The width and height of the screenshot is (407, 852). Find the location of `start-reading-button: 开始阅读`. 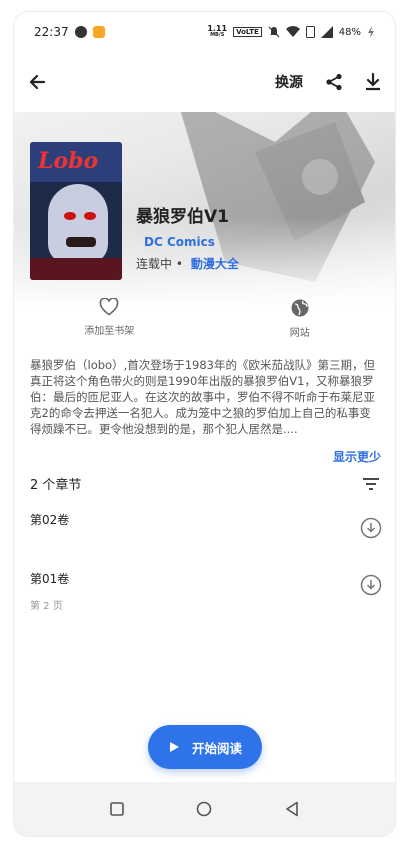

start-reading-button: 开始阅读 is located at coordinates (205, 747).